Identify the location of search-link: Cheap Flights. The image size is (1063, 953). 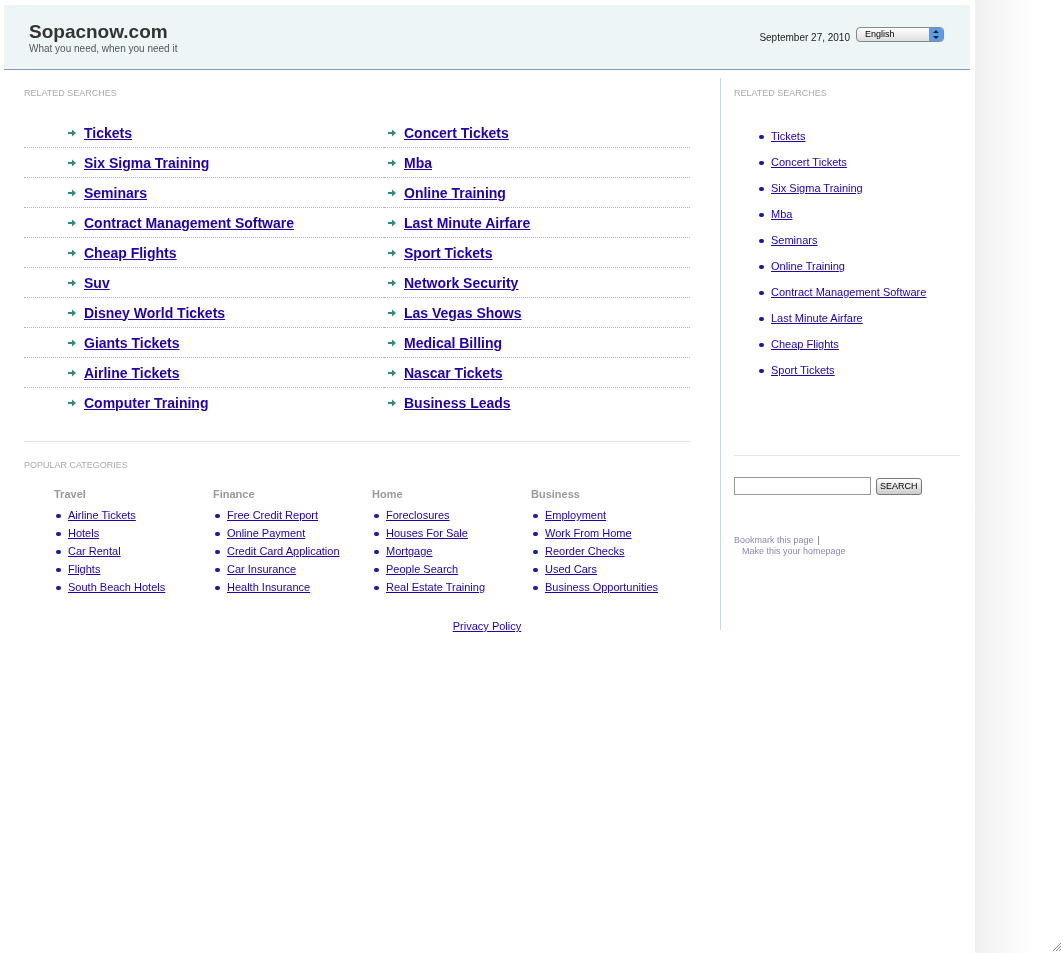
(130, 252).